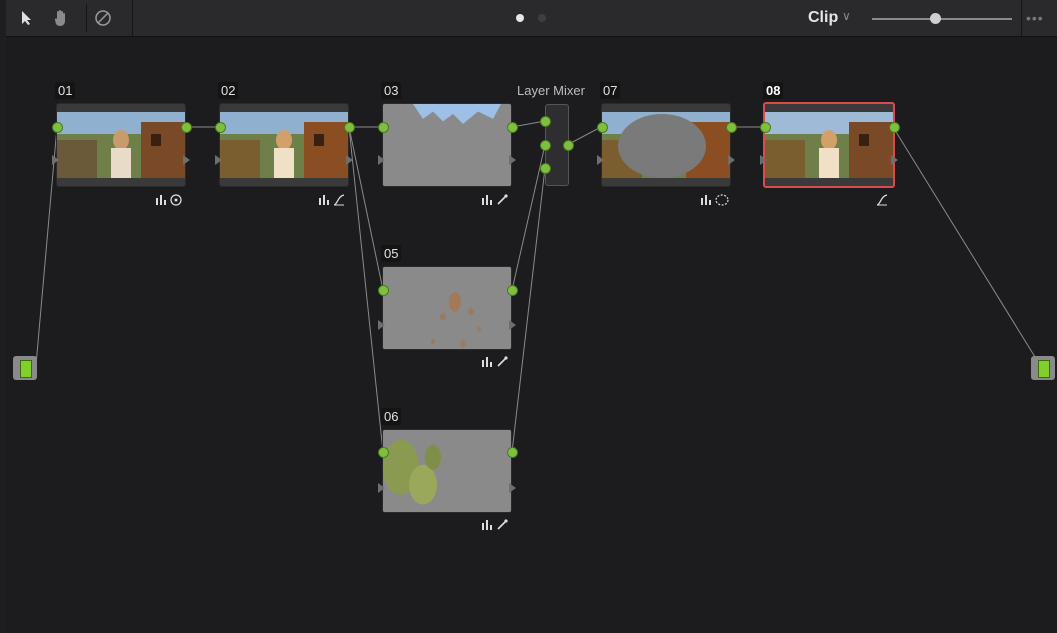 This screenshot has width=1057, height=633. I want to click on node-label-01: 01, so click(65, 90).